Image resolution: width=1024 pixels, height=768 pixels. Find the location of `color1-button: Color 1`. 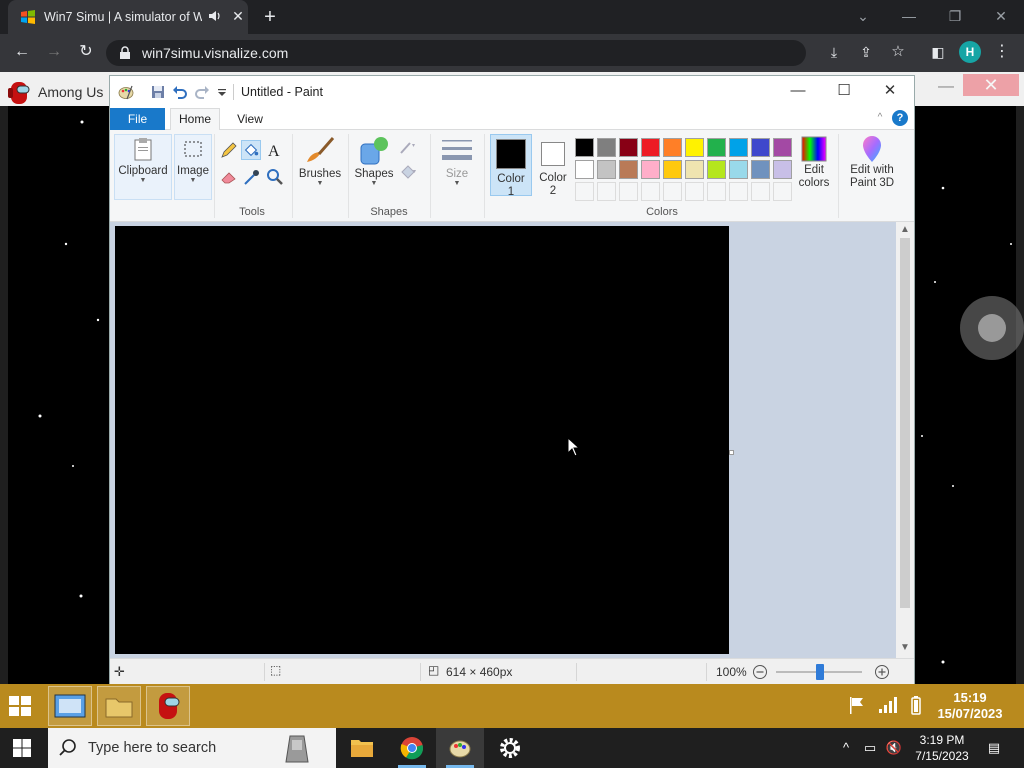

color1-button: Color 1 is located at coordinates (511, 166).